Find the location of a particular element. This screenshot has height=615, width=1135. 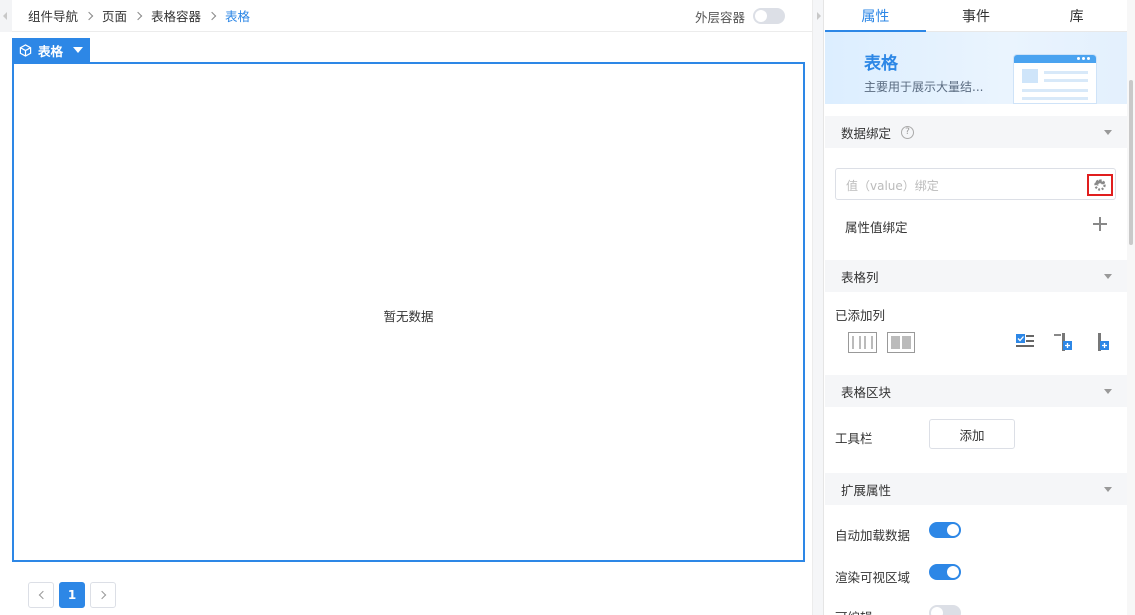

insert-column-right-icon is located at coordinates (1100, 342).